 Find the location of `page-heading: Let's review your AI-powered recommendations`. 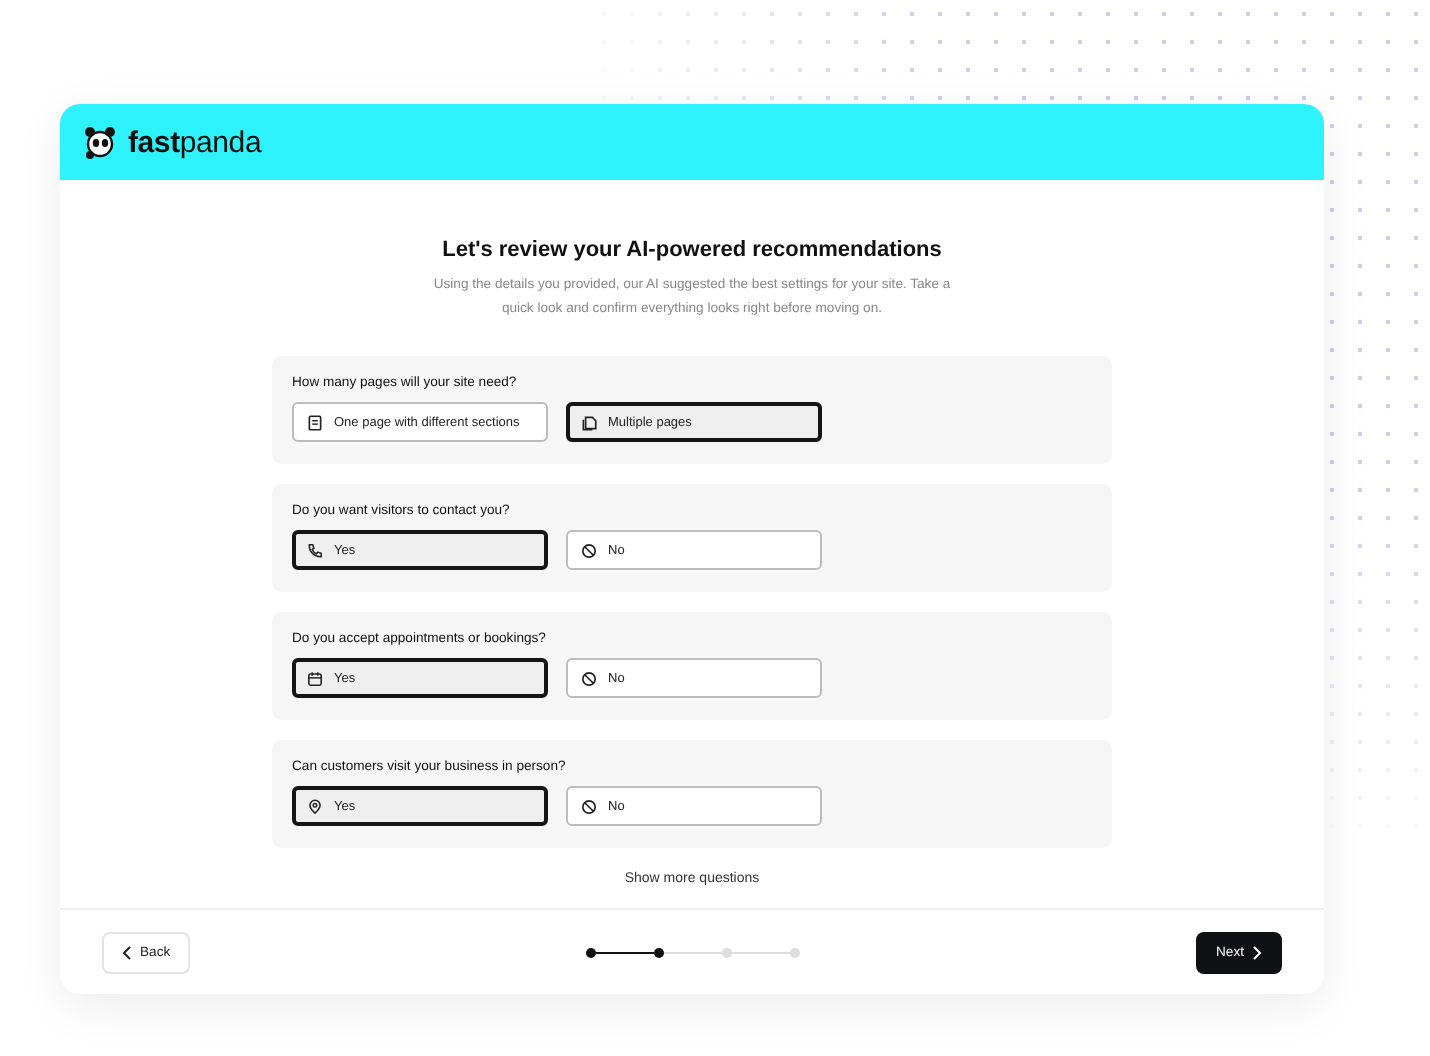

page-heading: Let's review your AI-powered recommendations is located at coordinates (692, 250).